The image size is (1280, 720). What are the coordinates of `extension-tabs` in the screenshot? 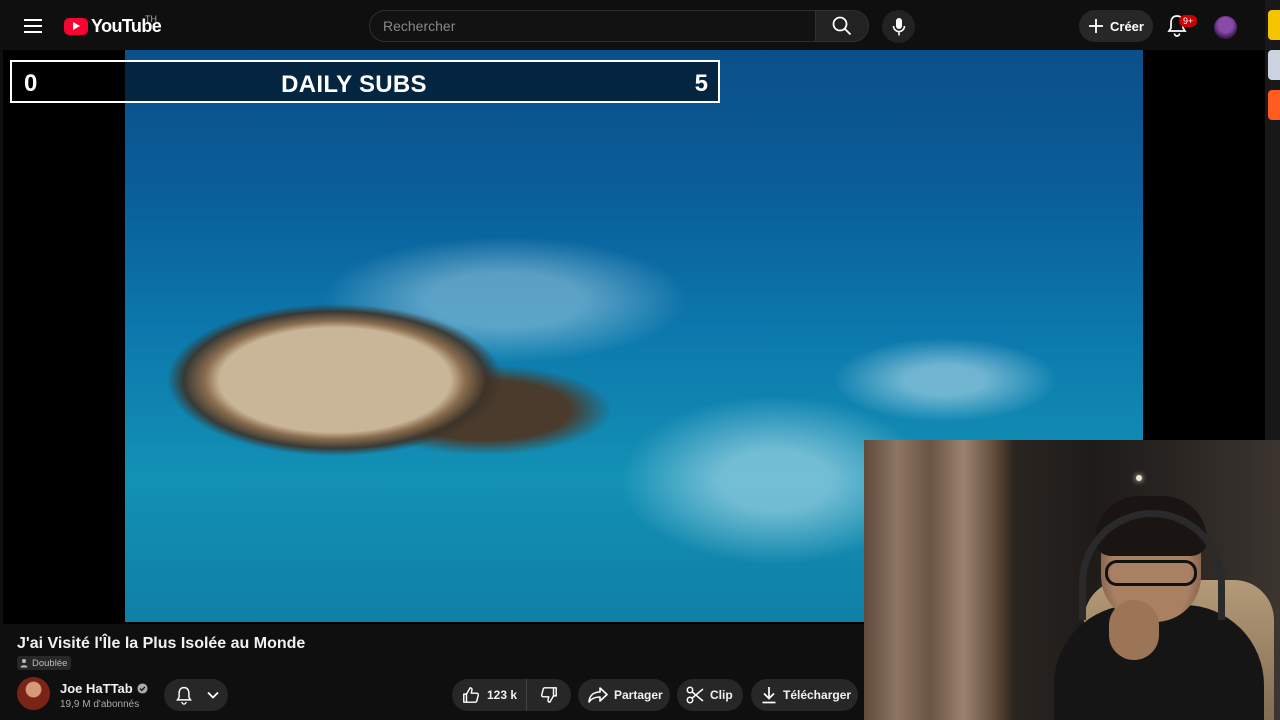 It's located at (1274, 80).